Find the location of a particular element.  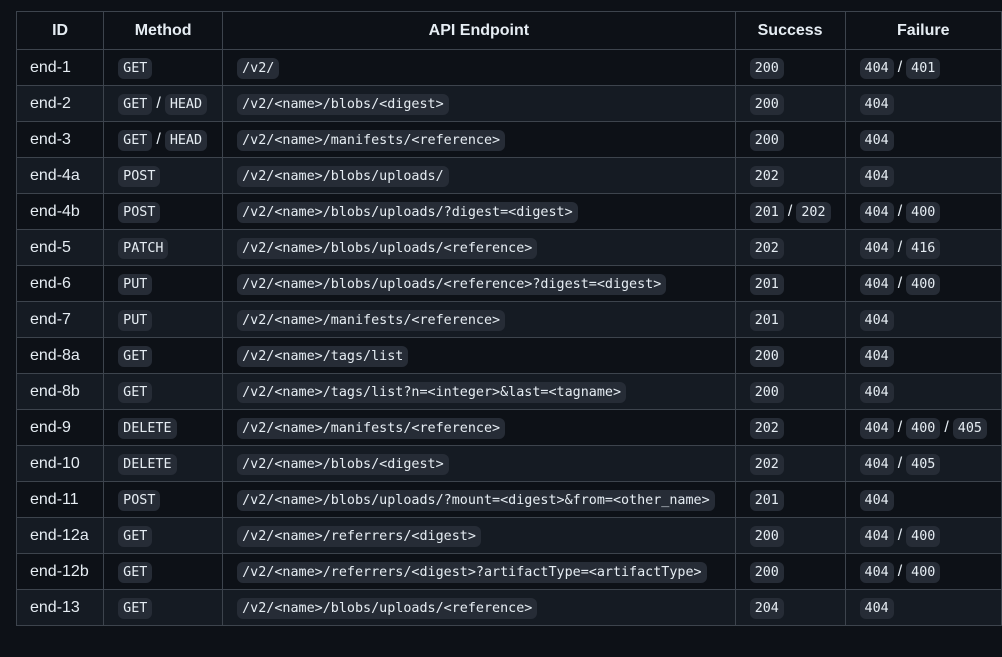

endpoint-path: /v2/ is located at coordinates (258, 68).